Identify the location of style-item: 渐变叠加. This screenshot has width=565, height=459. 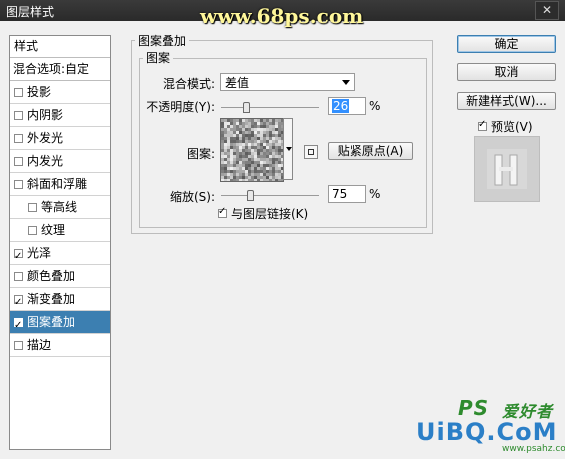
(60, 301).